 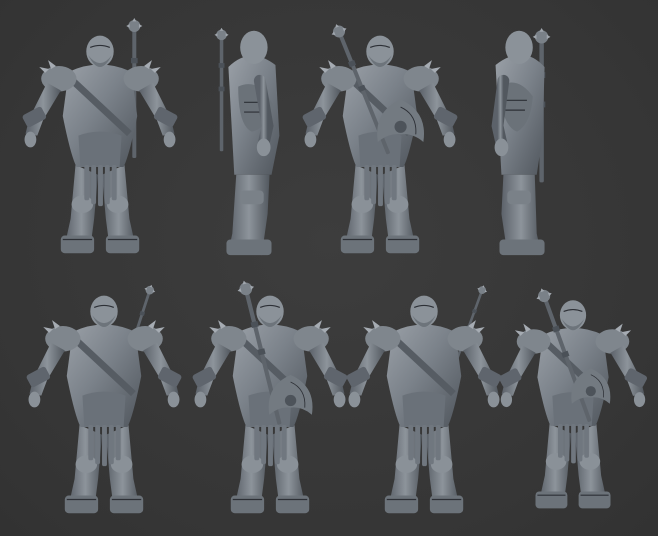 I want to click on three-quarter-back-left-view, so click(x=573, y=400).